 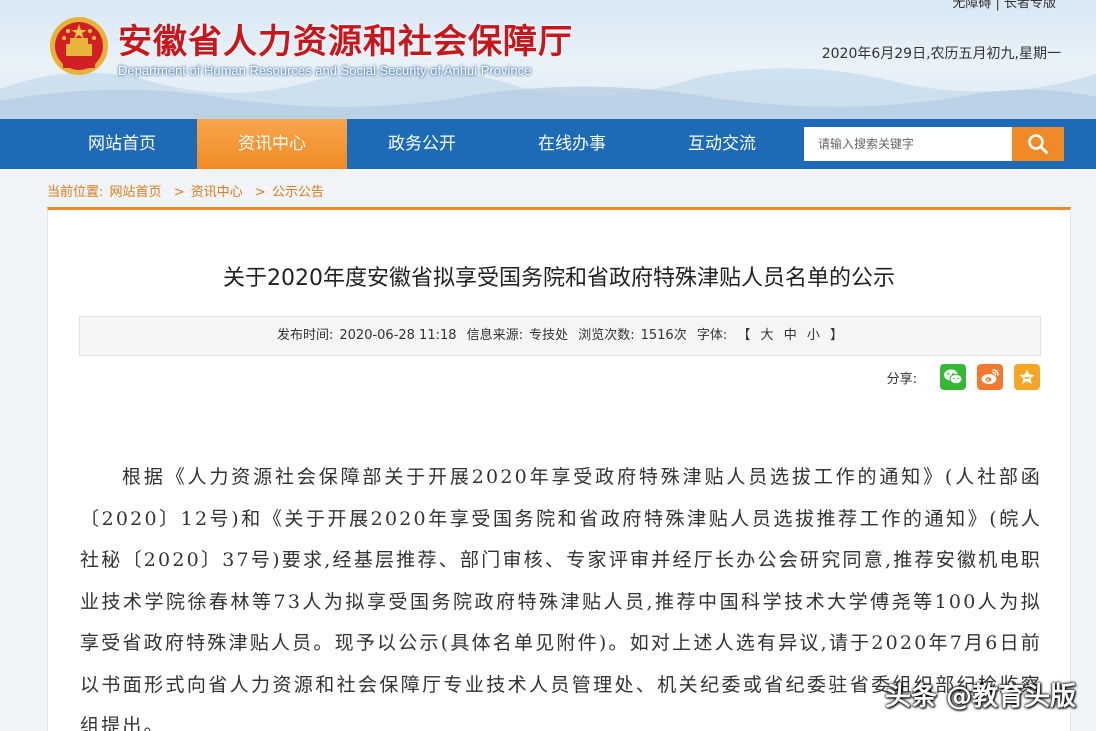 I want to click on nav-item-home: 网站首页, so click(x=122, y=144).